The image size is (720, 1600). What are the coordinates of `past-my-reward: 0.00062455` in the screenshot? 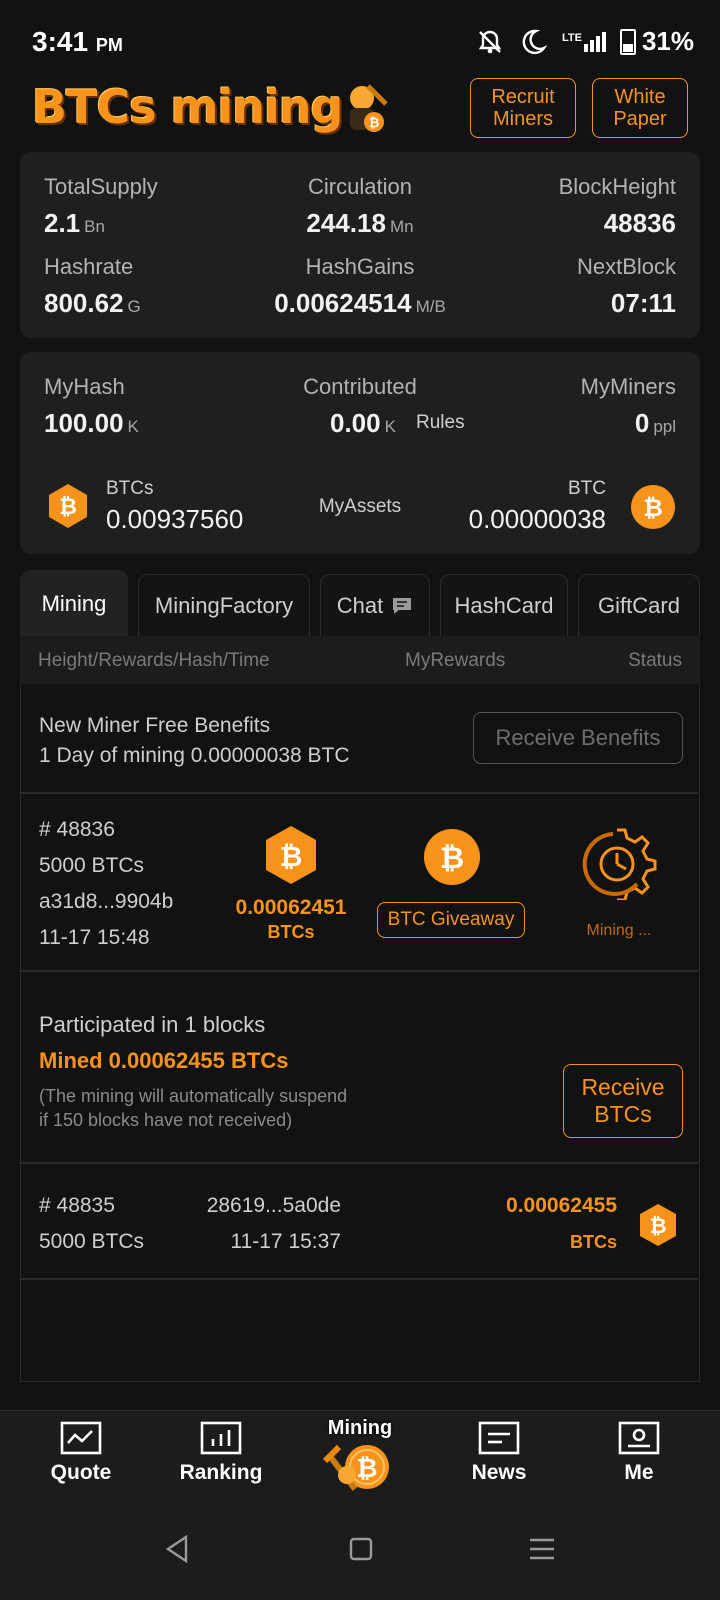 It's located at (561, 1205).